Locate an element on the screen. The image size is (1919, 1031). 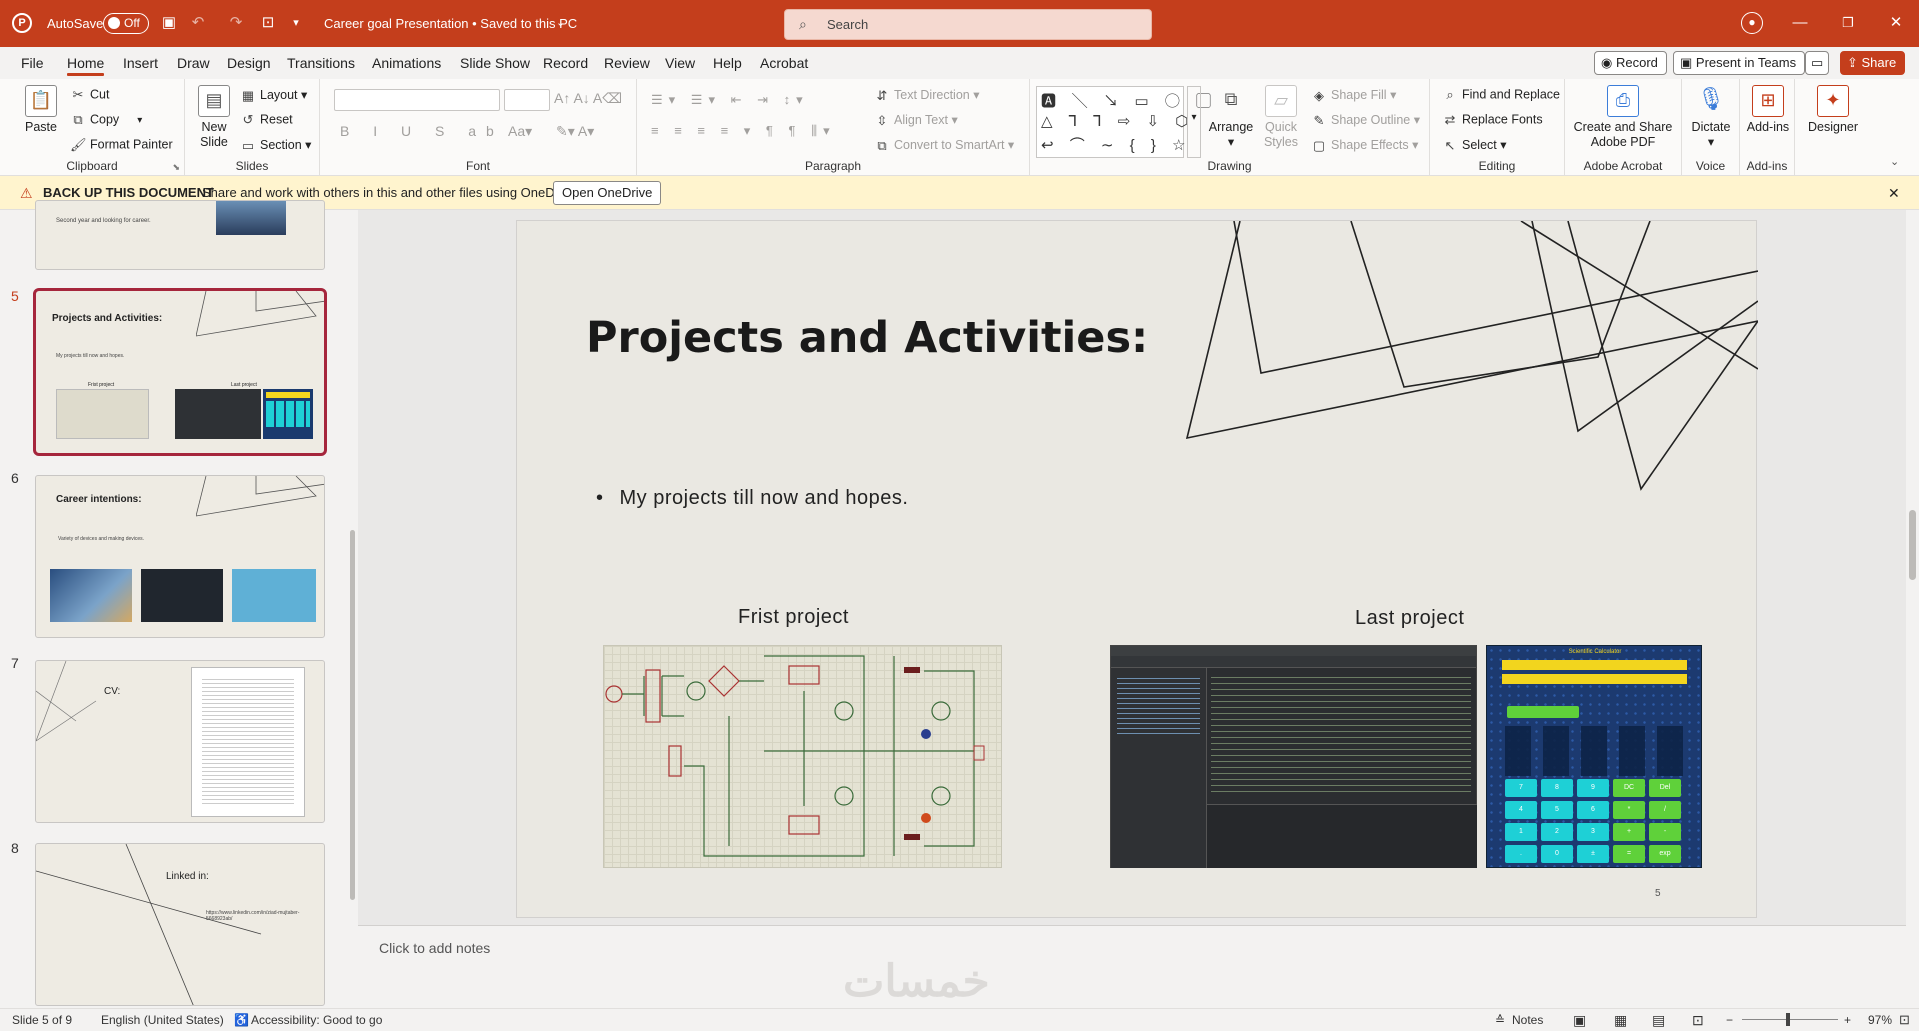
shape-outline-button: ✎ Shape Outline ▾ is located at coordinates (1365, 120).